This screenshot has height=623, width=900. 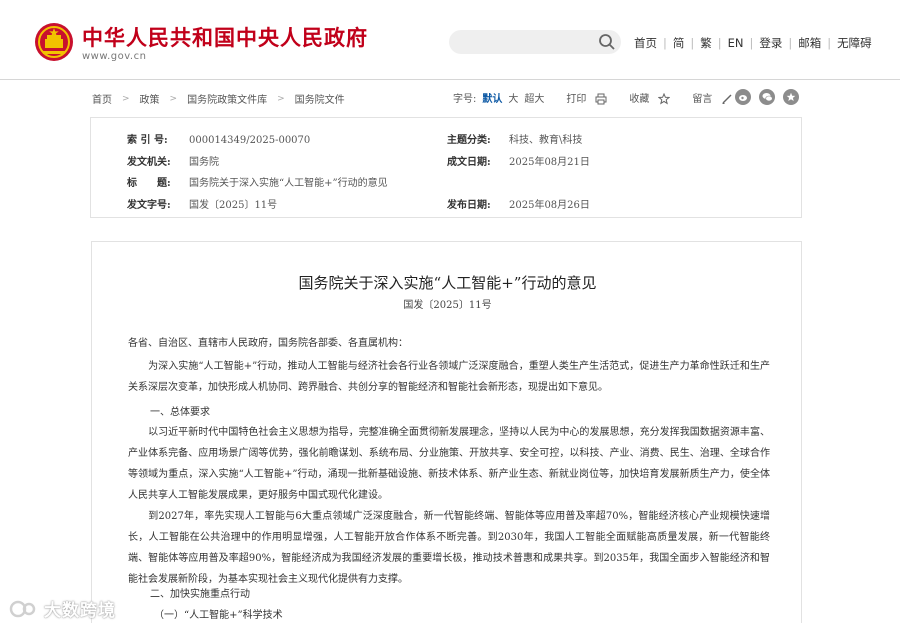 What do you see at coordinates (469, 162) in the screenshot?
I see `info-label: 成文日期:` at bounding box center [469, 162].